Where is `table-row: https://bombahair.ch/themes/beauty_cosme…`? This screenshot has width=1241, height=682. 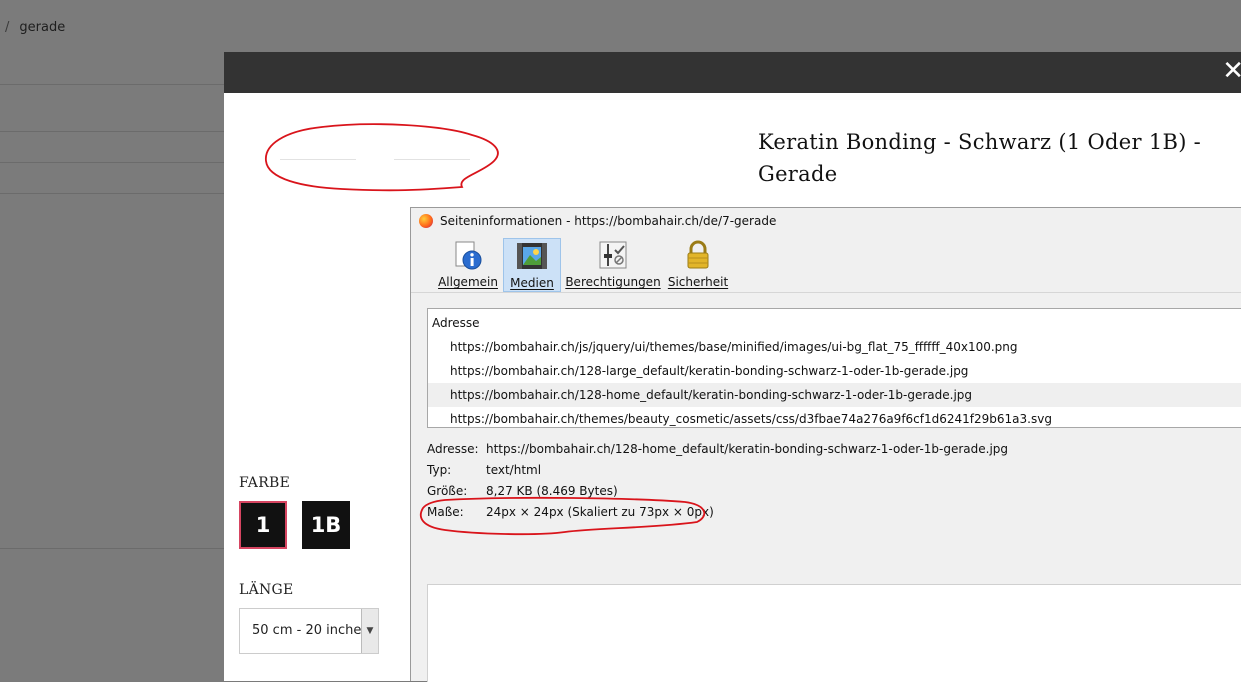 table-row: https://bombahair.ch/themes/beauty_cosme… is located at coordinates (834, 417).